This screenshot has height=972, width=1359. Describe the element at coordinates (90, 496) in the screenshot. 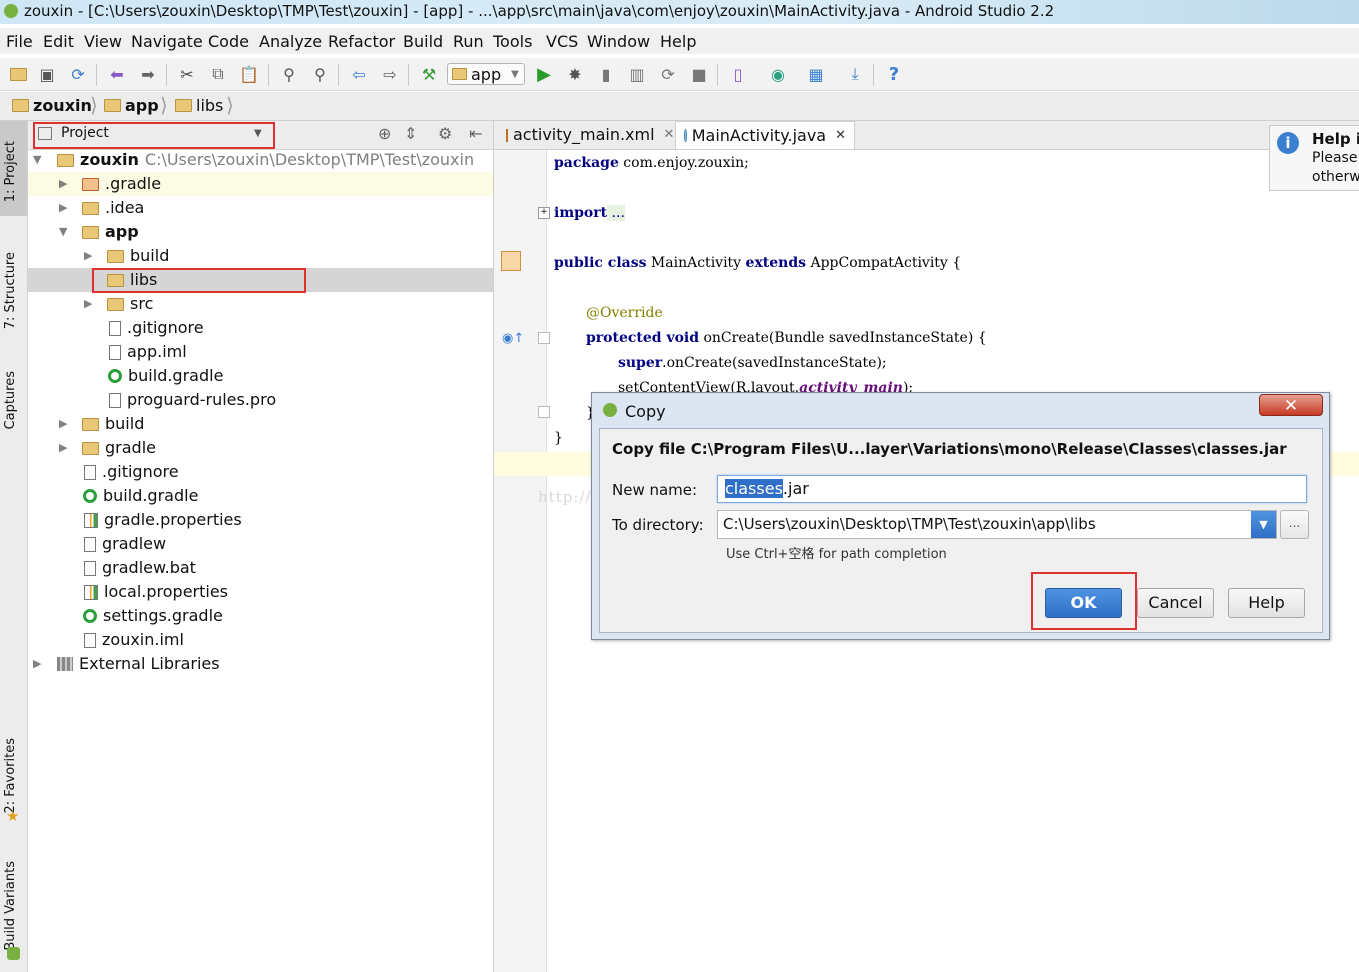

I see `gradle-icon` at that location.